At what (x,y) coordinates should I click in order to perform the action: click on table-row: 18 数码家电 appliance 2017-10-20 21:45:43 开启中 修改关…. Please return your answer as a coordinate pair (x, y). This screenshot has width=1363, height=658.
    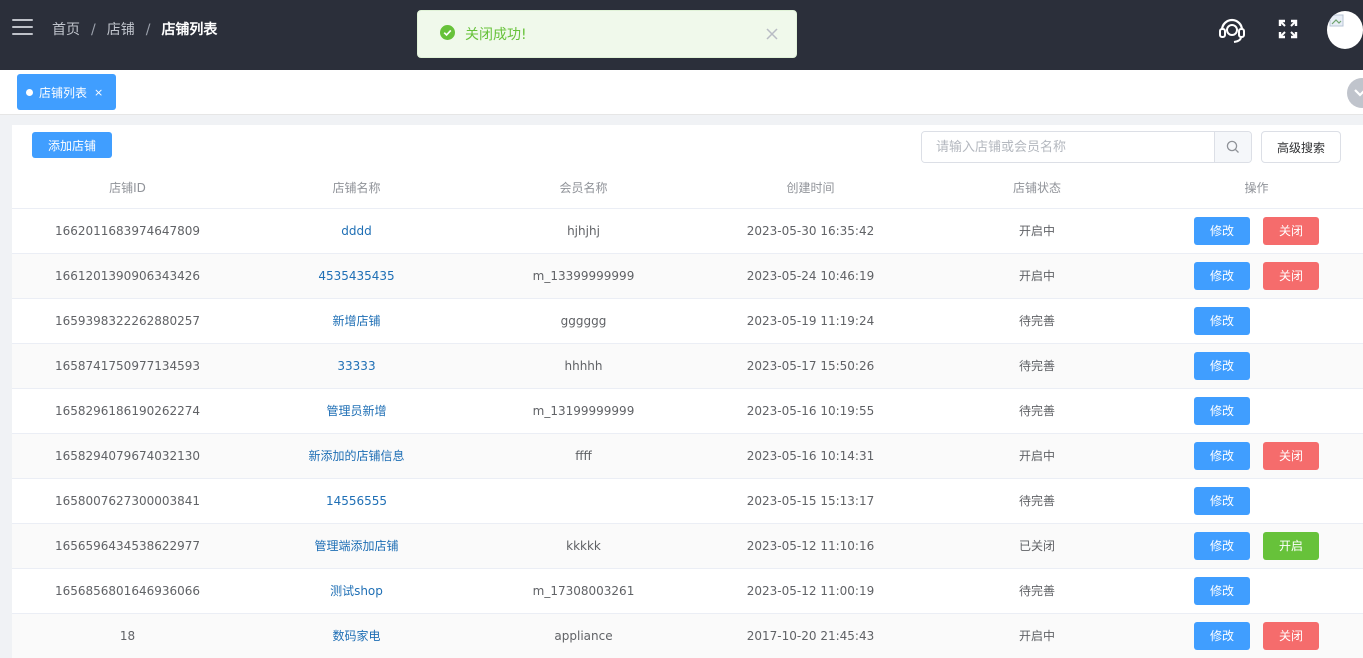
    Looking at the image, I should click on (687, 635).